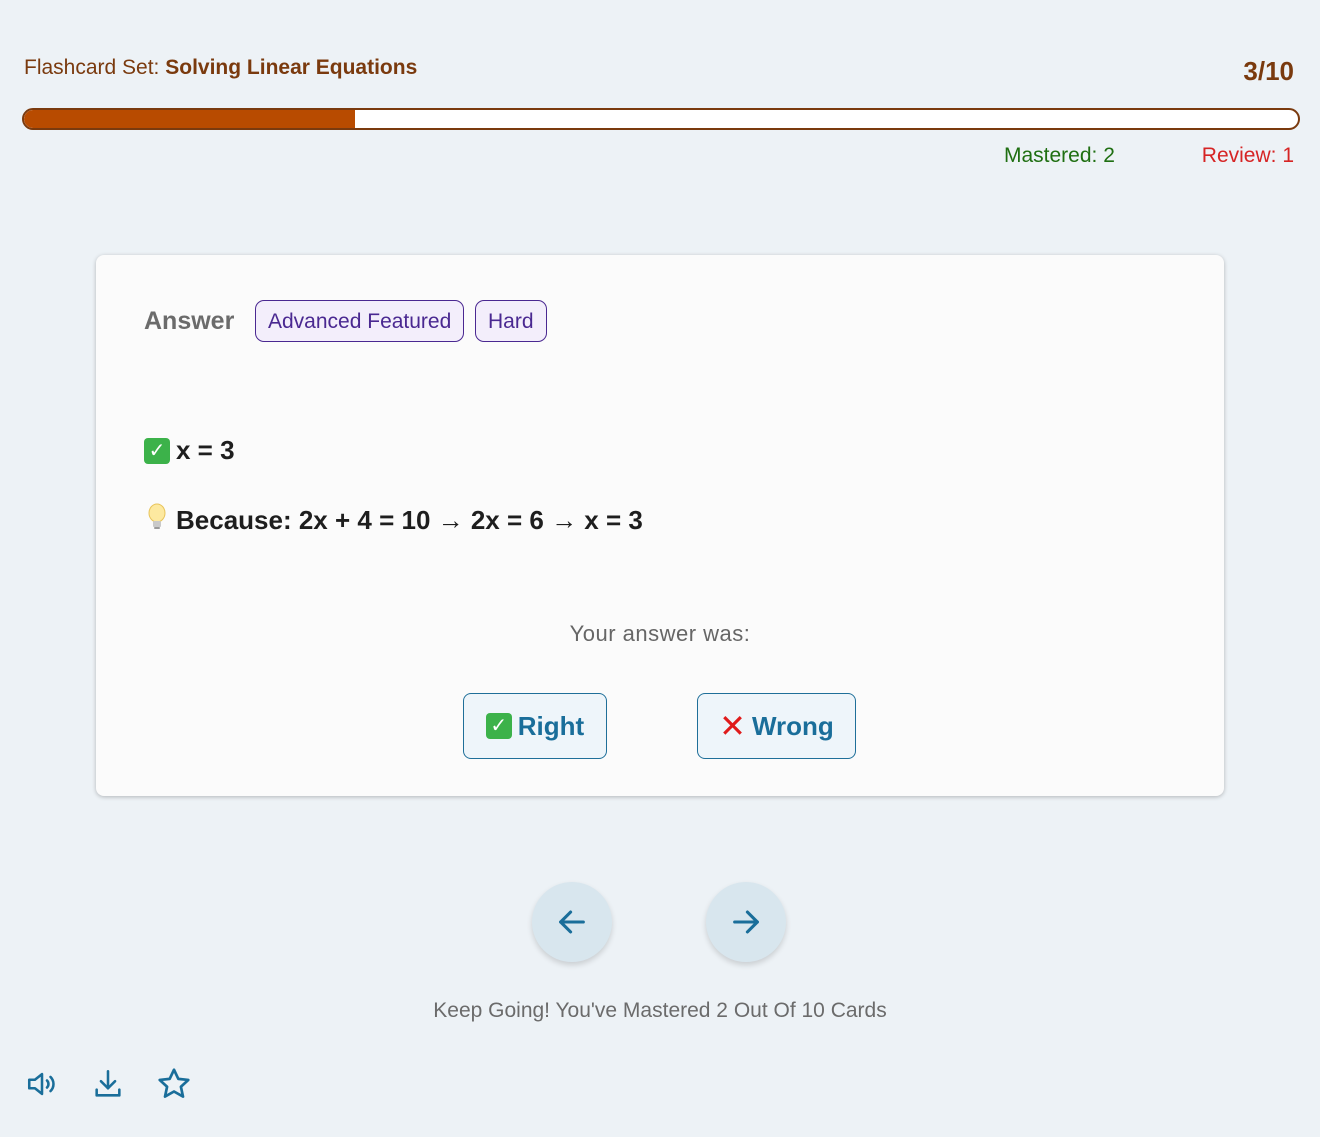 The height and width of the screenshot is (1137, 1320). Describe the element at coordinates (511, 321) in the screenshot. I see `tag-hard: Hard` at that location.